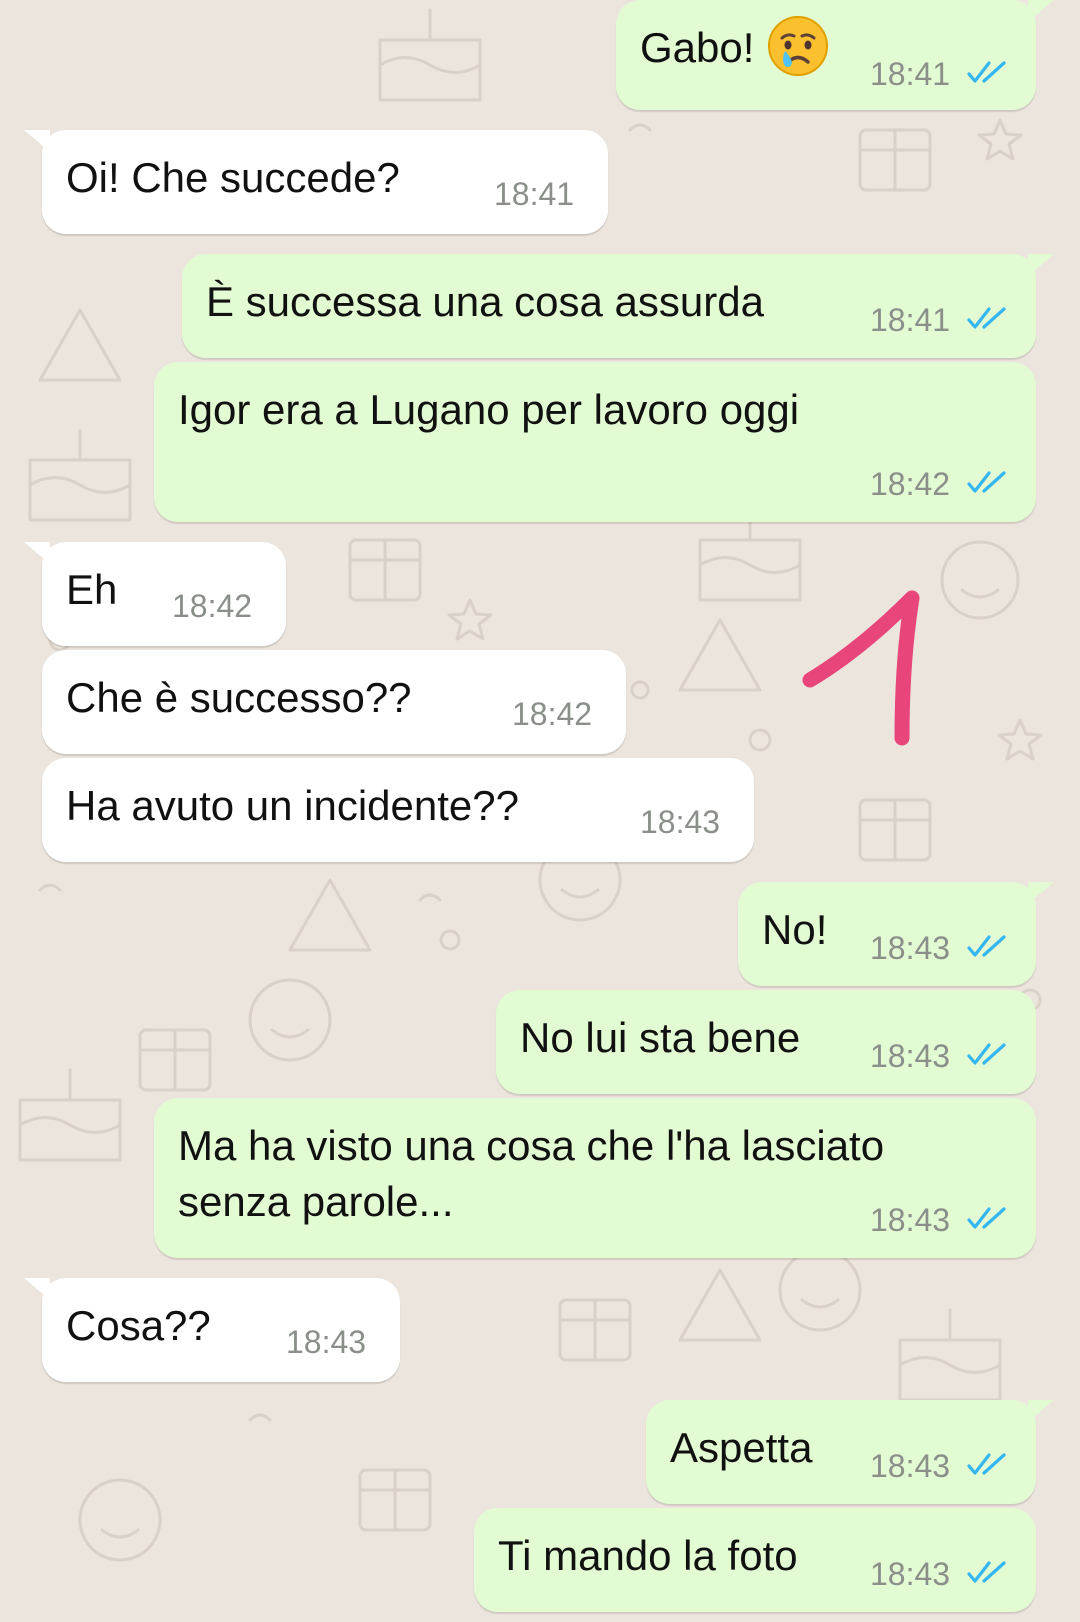 The width and height of the screenshot is (1080, 1622). I want to click on message-text: È successa una cosa assurda, so click(485, 301).